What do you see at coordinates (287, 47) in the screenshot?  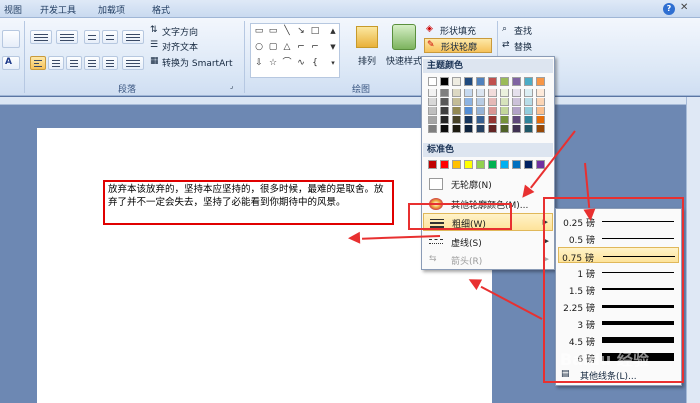 I see `triangle-shape-icon: △` at bounding box center [287, 47].